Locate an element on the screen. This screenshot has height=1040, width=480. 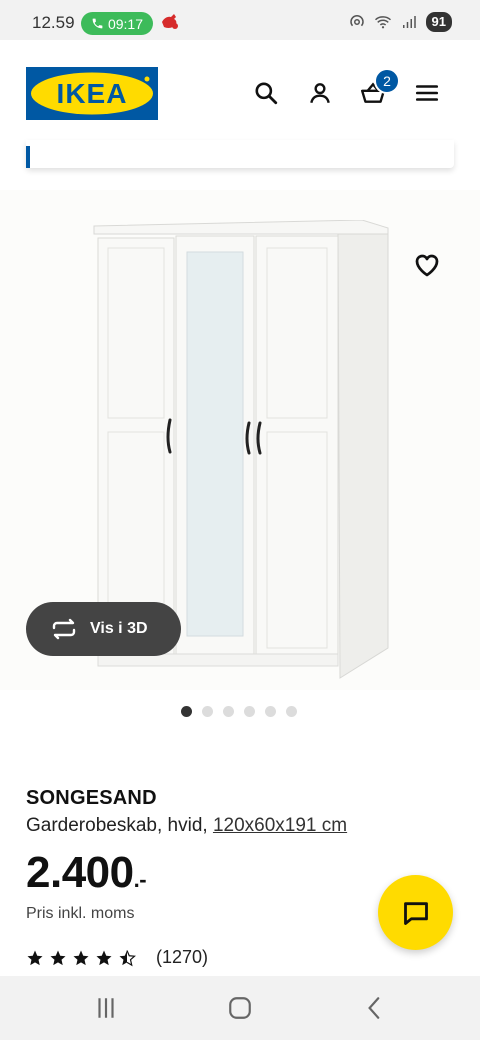
signal-icon is located at coordinates (409, 22).